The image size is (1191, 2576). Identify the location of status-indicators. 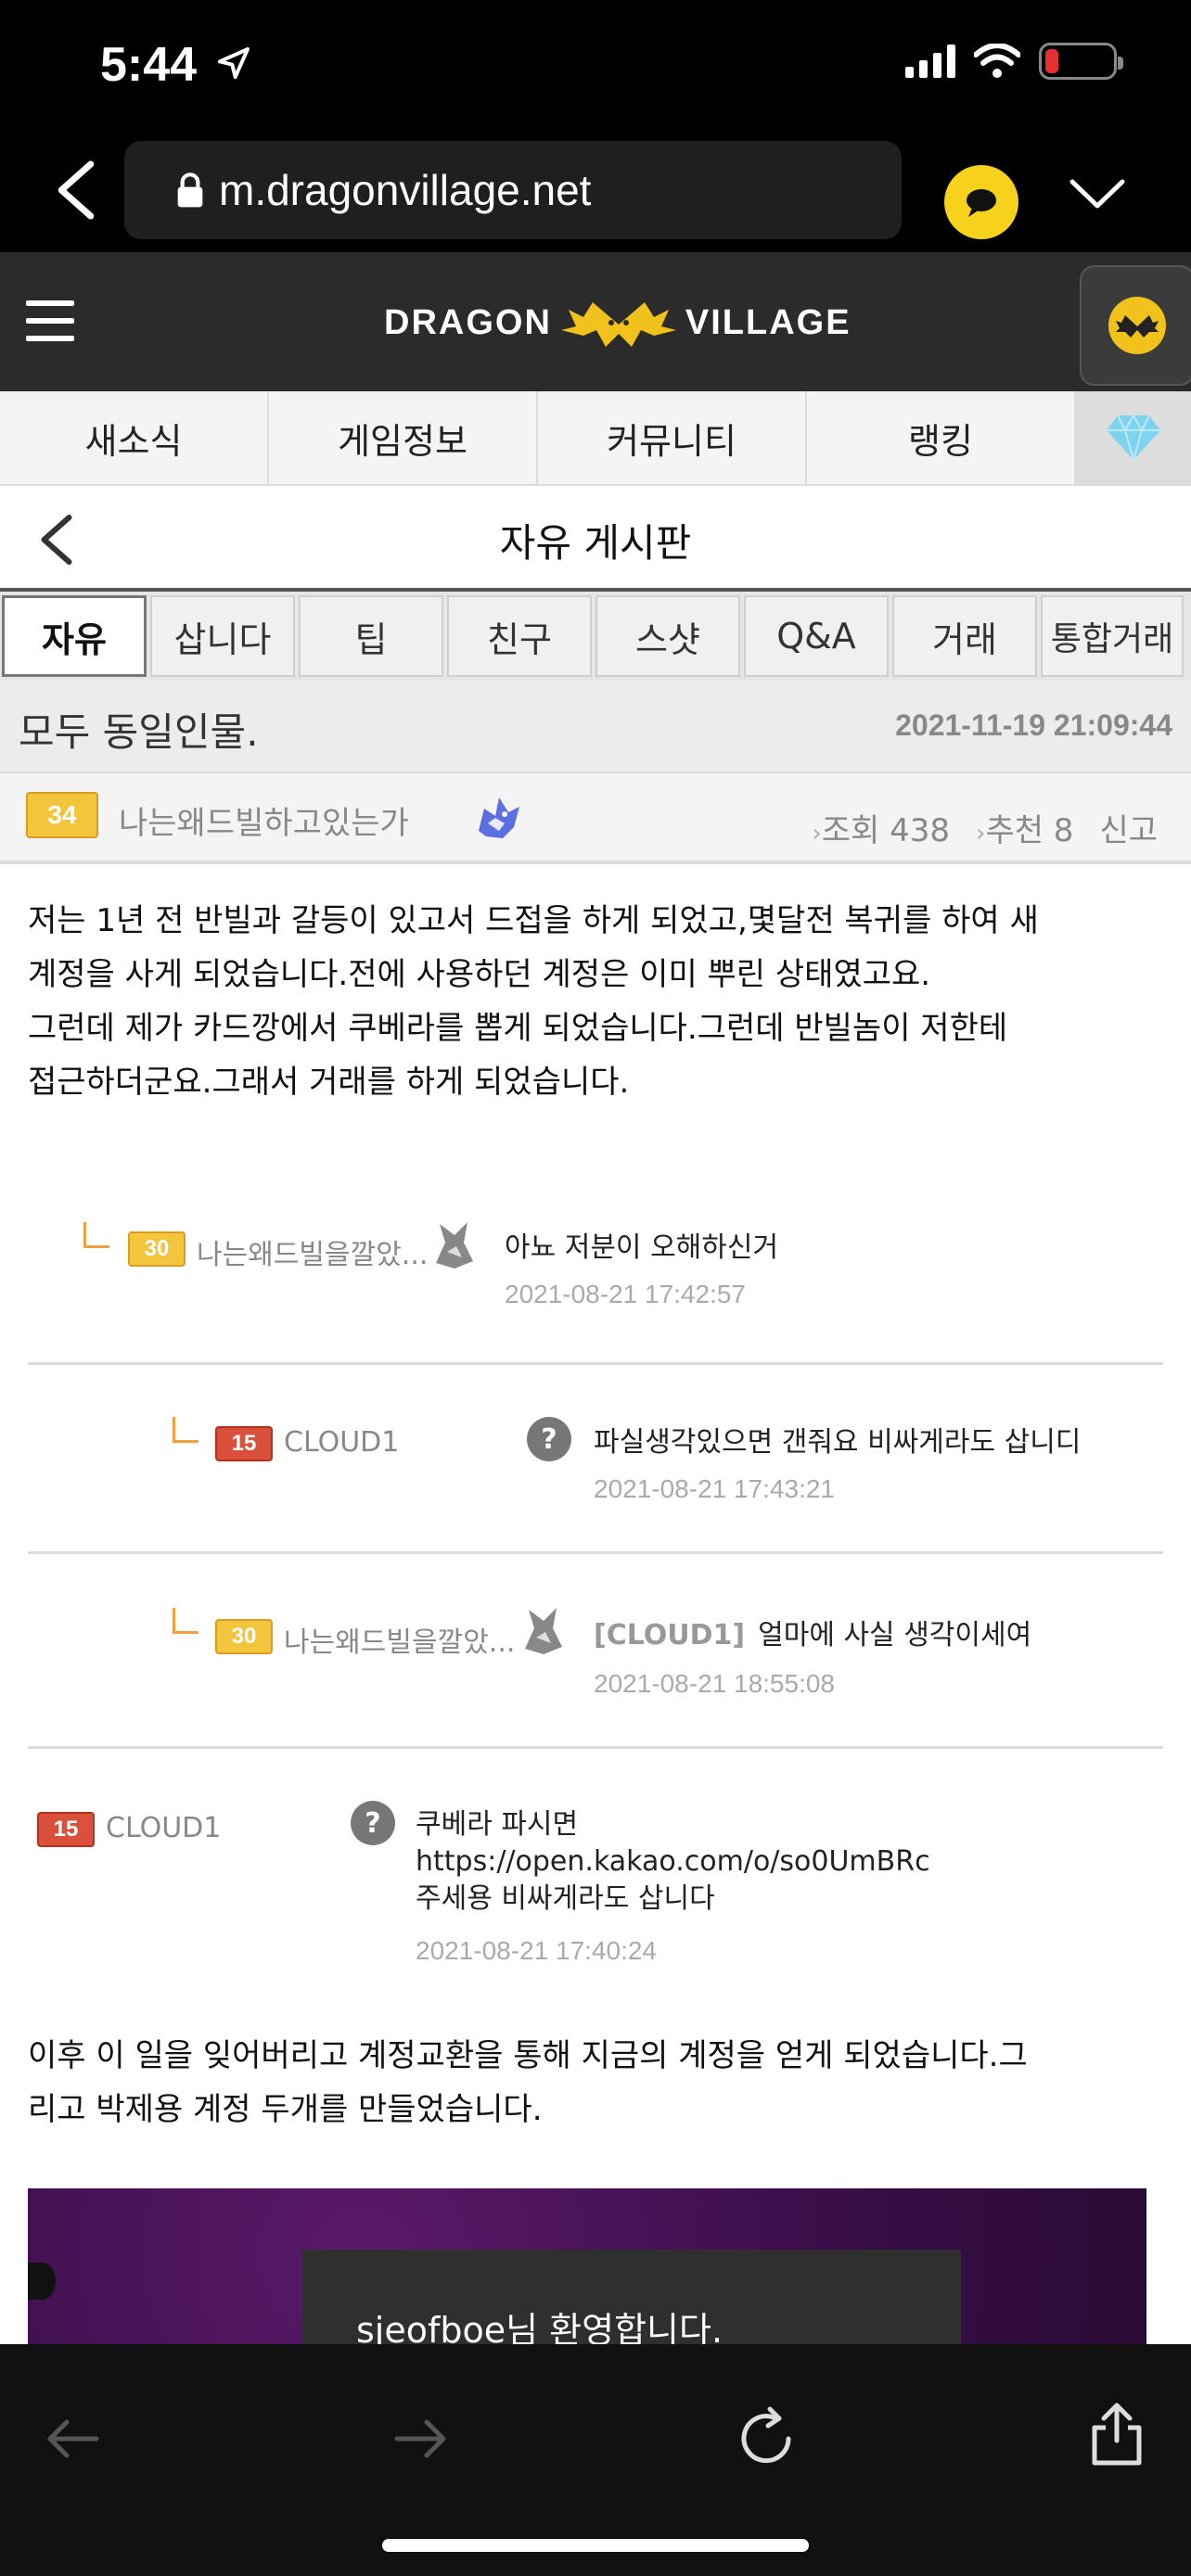
(1014, 61).